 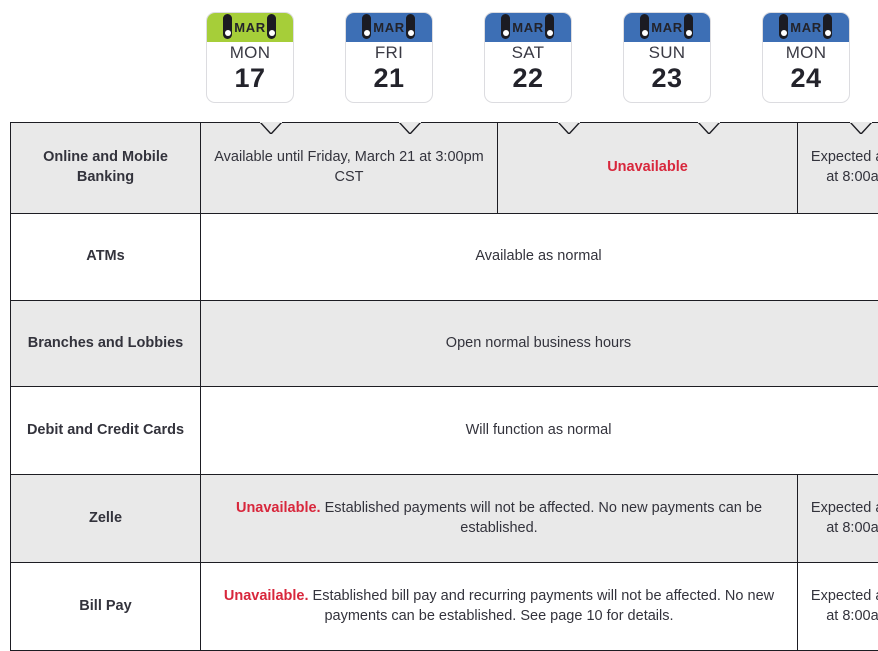 I want to click on cell-cards-status: Will function as normal, so click(x=539, y=431).